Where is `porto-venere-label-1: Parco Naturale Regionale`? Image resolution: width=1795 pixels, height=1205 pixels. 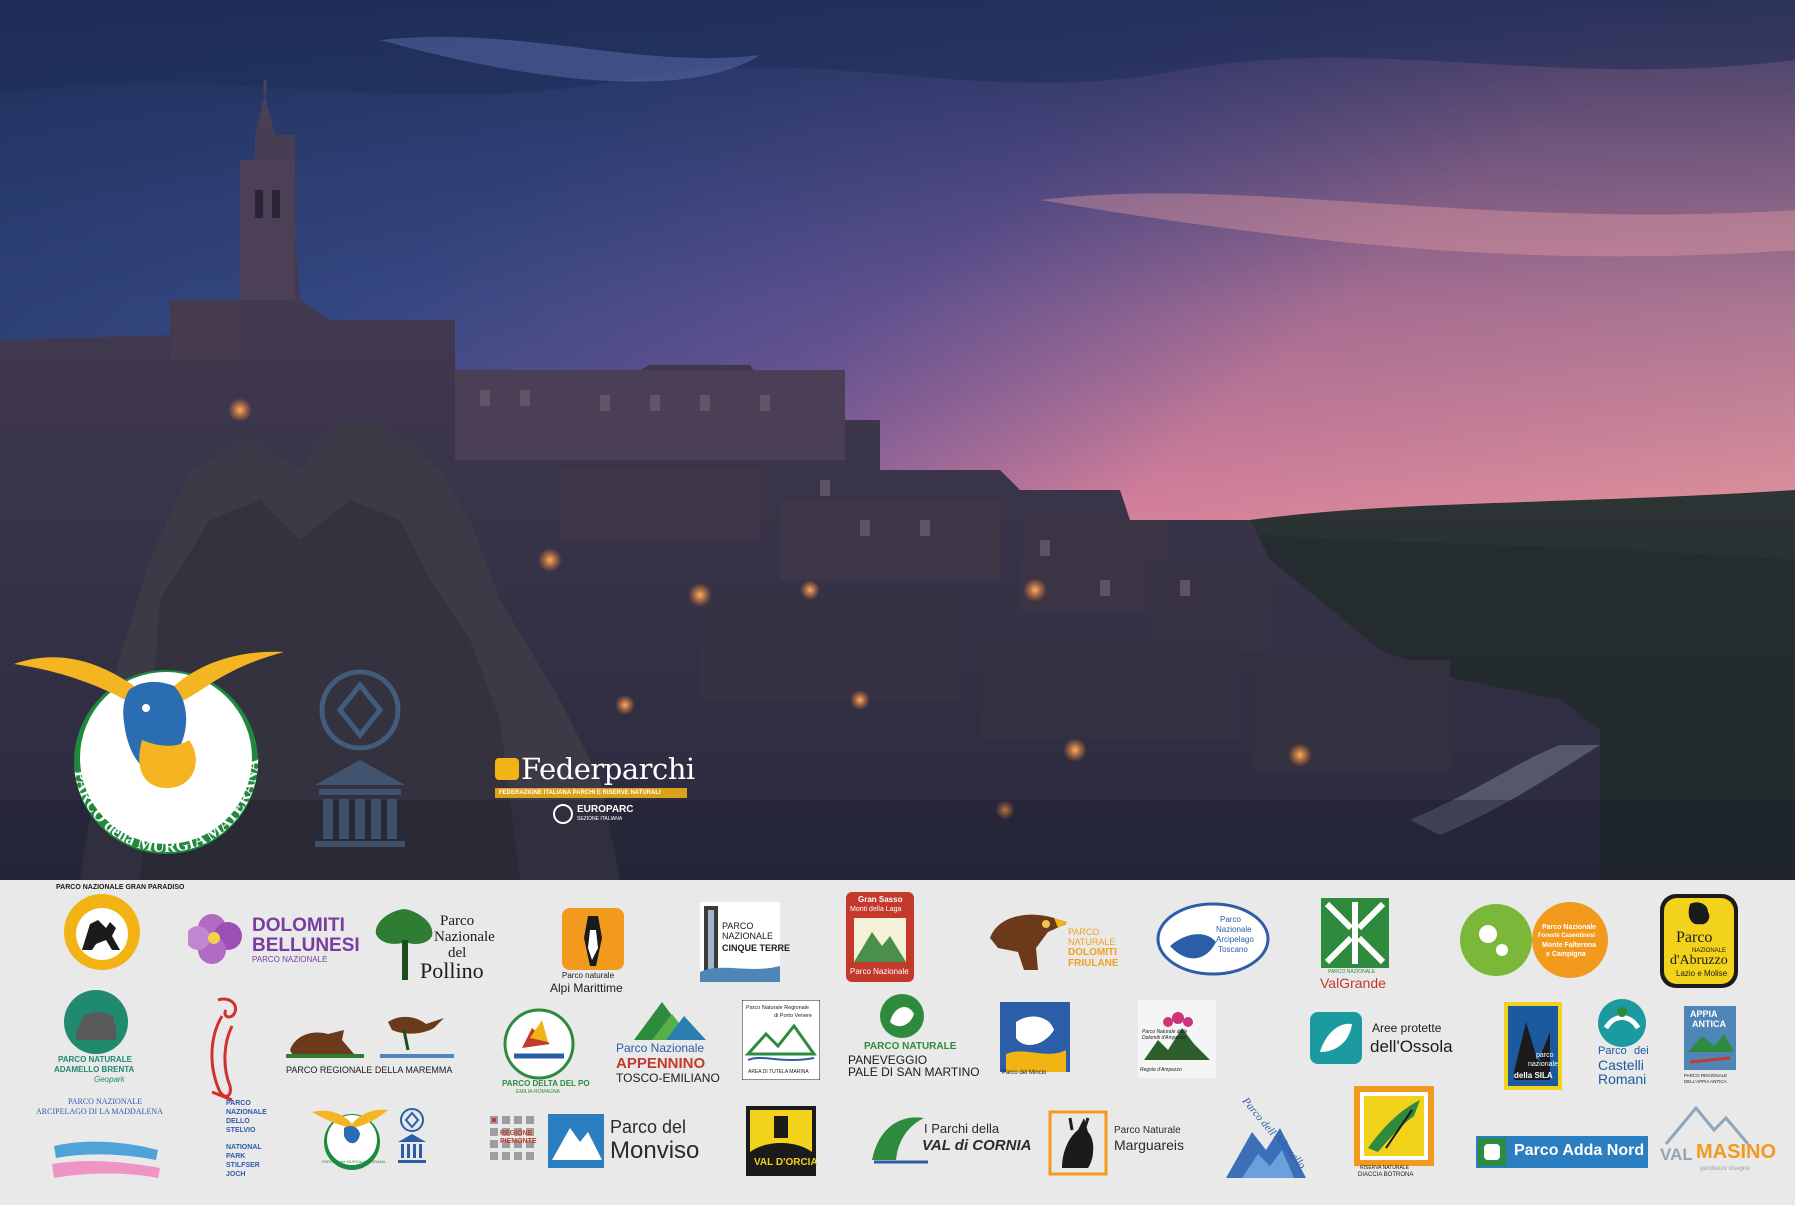
porto-venere-label-1: Parco Naturale Regionale is located at coordinates (777, 1008).